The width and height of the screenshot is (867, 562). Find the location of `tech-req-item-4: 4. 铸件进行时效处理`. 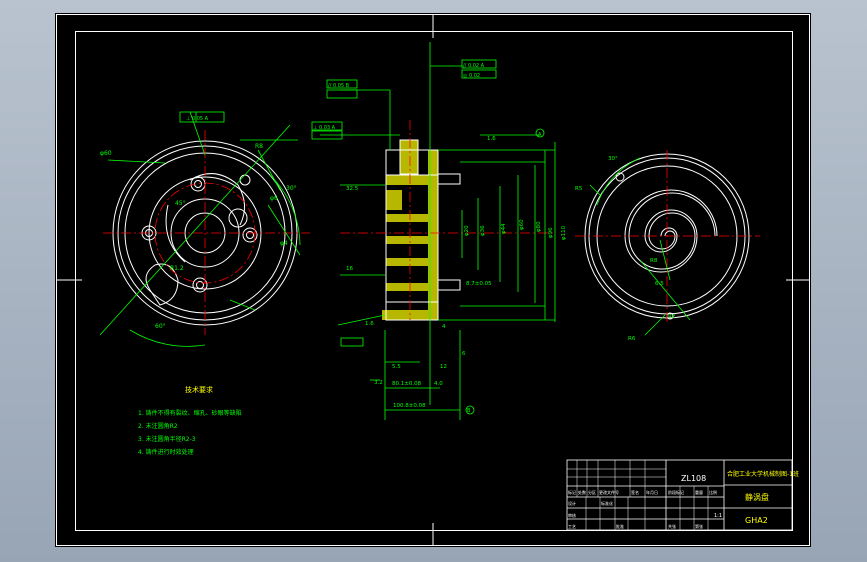

tech-req-item-4: 4. 铸件进行时效处理 is located at coordinates (166, 452).